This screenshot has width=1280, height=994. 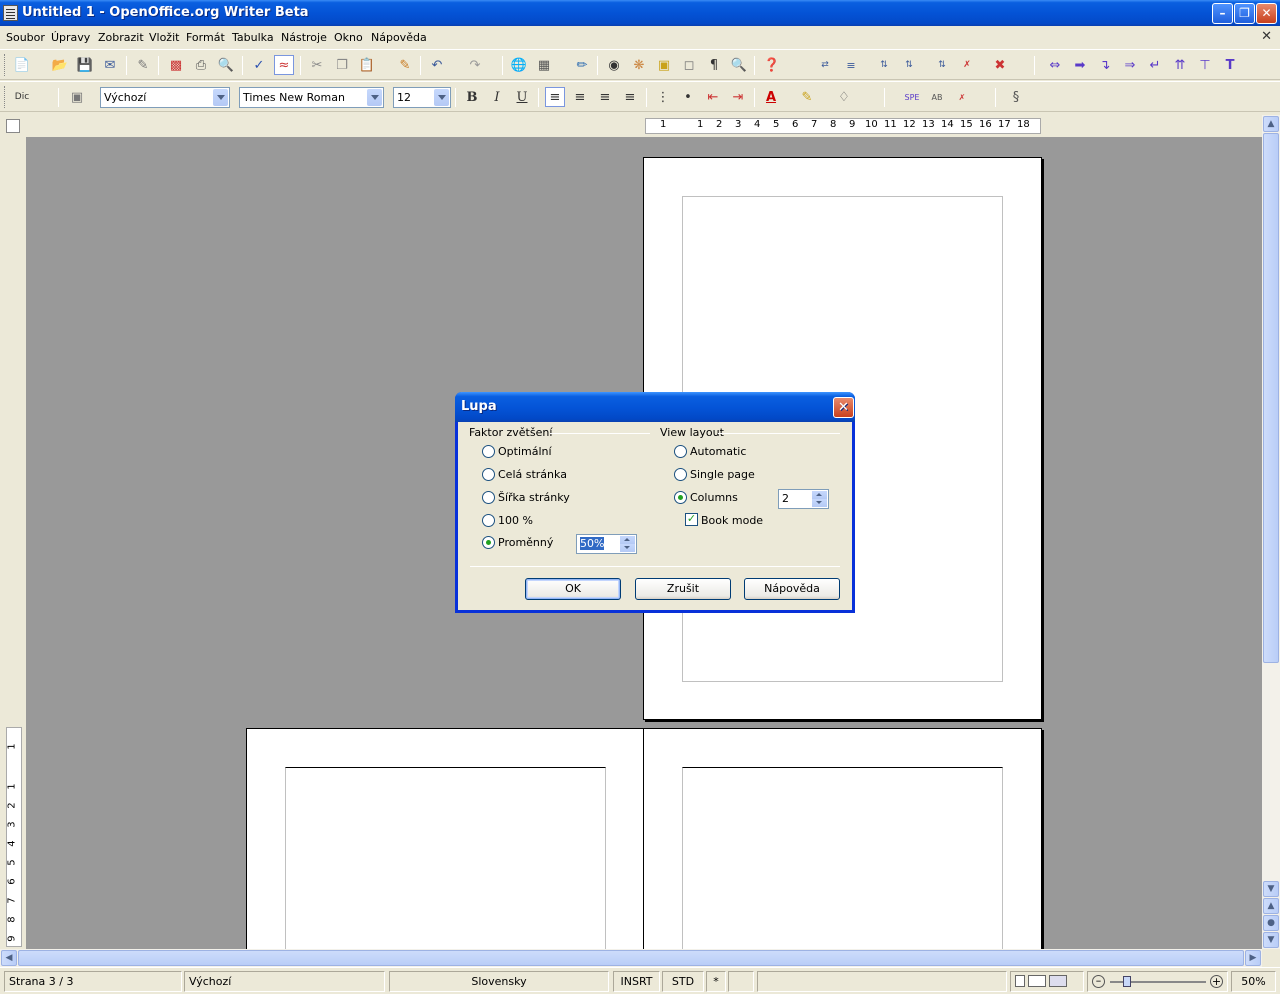 I want to click on hangul-hanja-icon: ⇅, so click(x=909, y=65).